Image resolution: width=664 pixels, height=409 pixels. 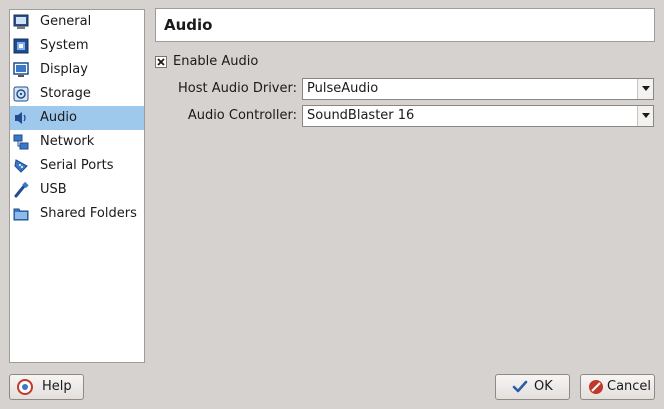 I want to click on sidebar-item-label: General, so click(x=66, y=21).